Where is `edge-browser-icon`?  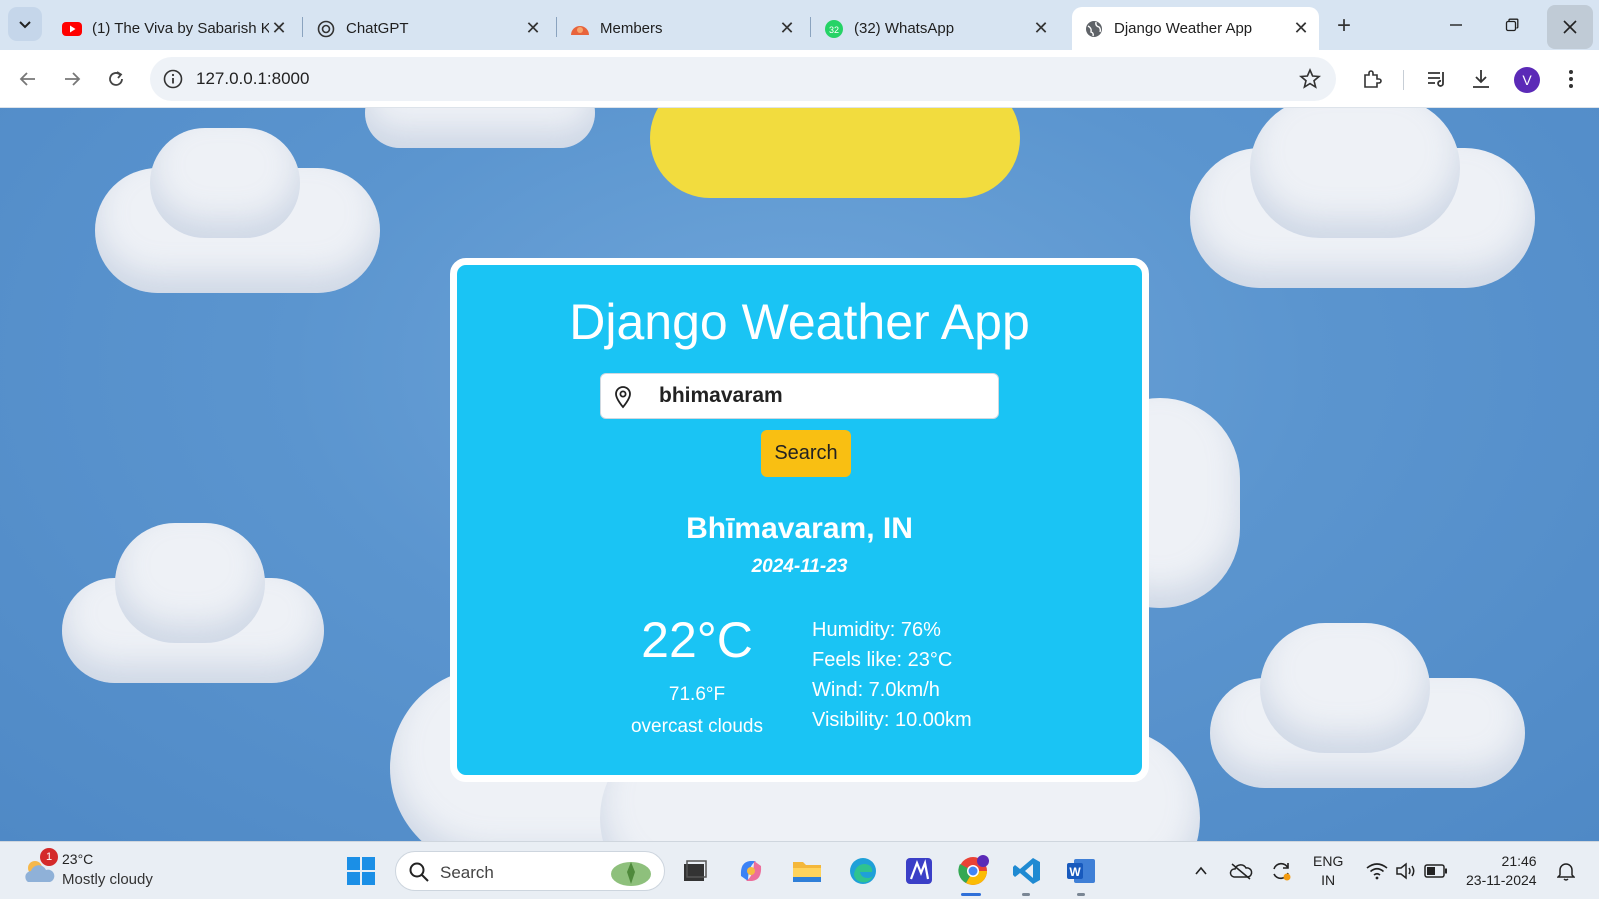
edge-browser-icon is located at coordinates (863, 871).